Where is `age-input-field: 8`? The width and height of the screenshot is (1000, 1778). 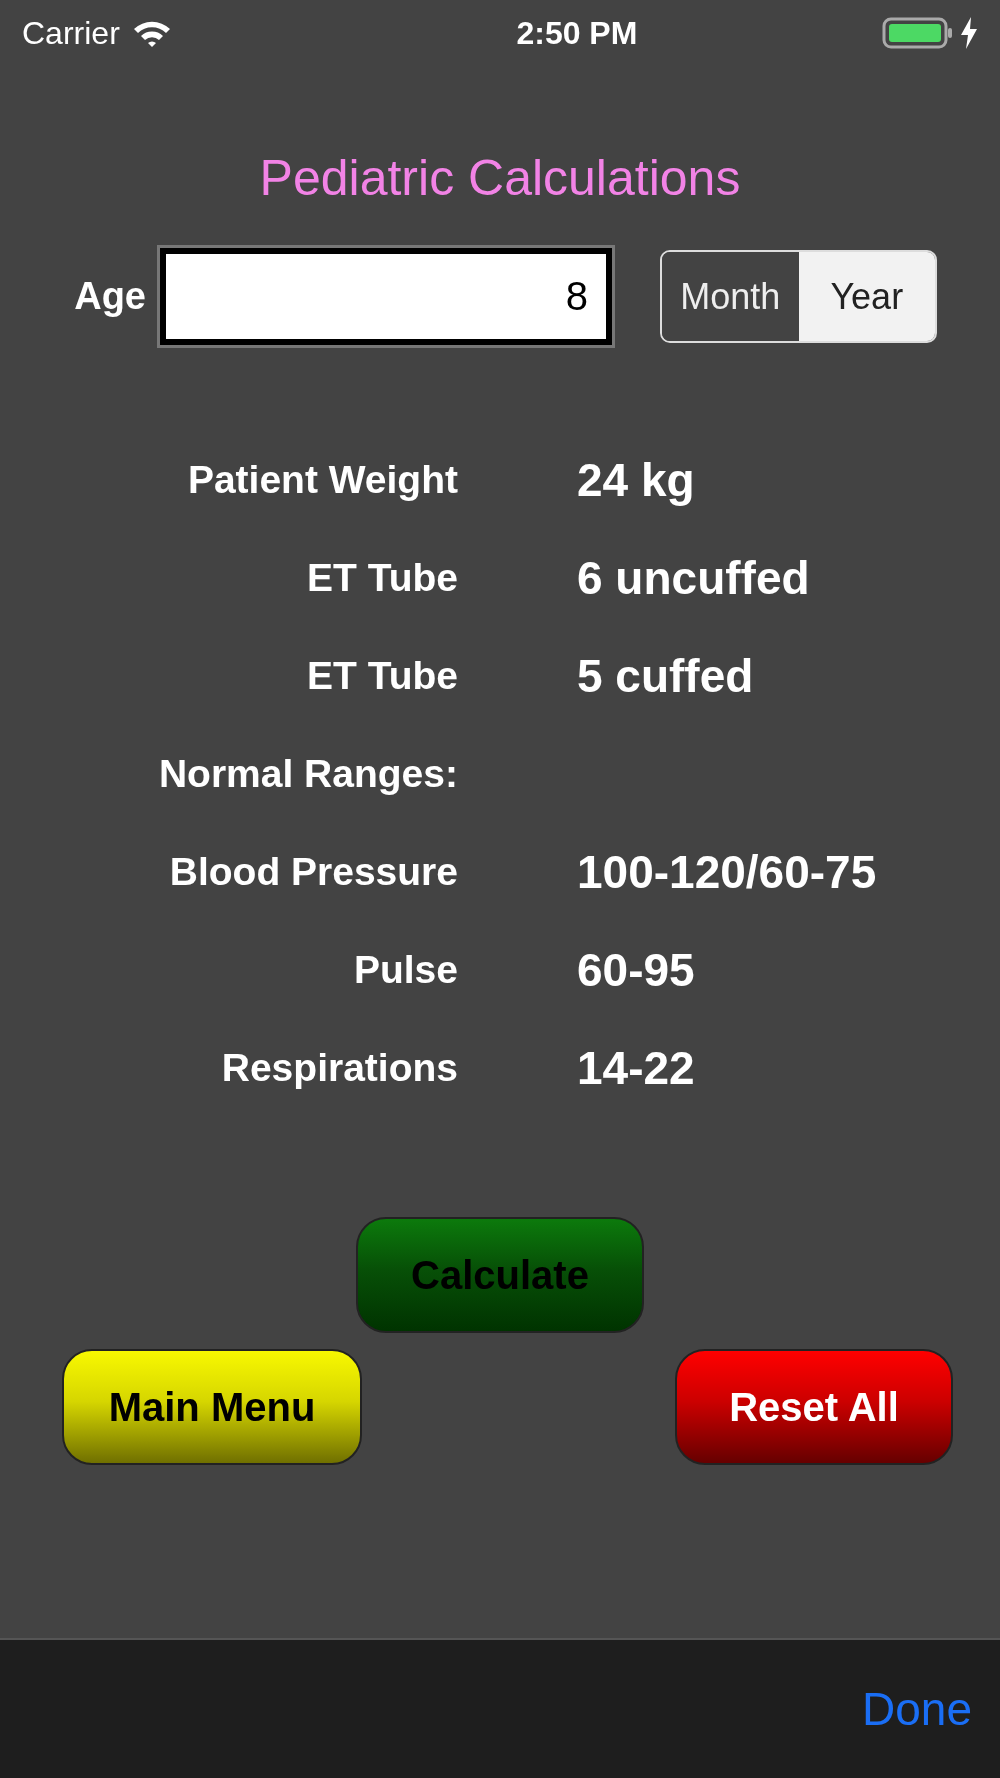
age-input-field: 8 is located at coordinates (386, 296).